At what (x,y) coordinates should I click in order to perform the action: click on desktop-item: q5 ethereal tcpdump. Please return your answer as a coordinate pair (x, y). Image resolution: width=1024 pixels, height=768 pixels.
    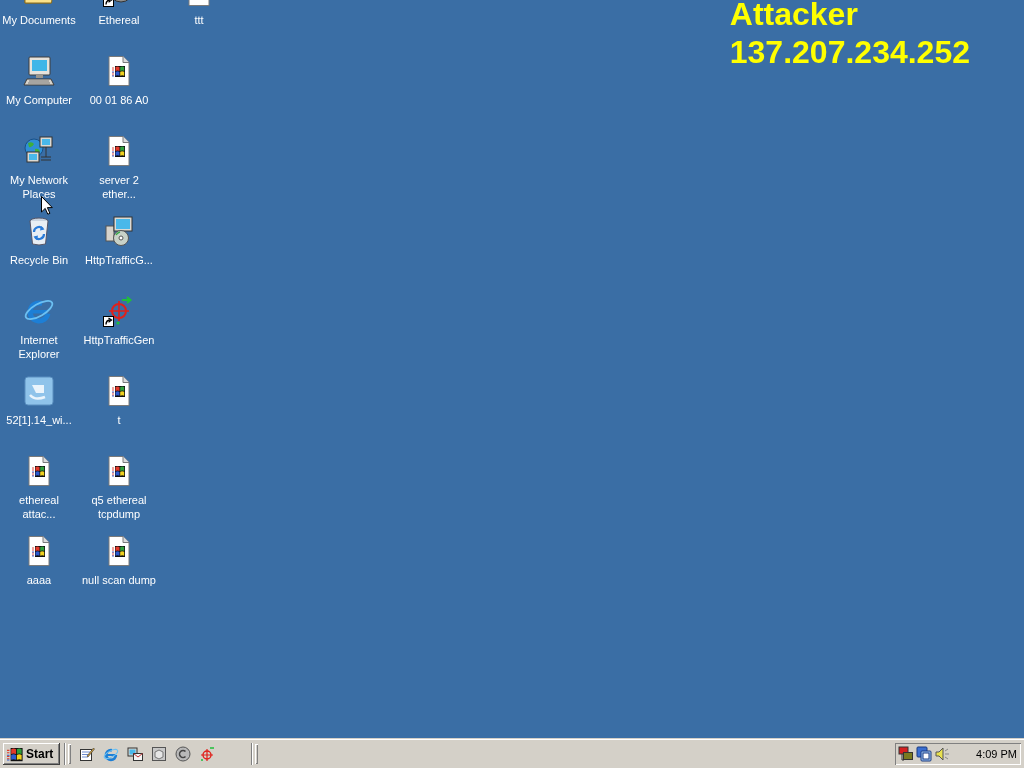
    Looking at the image, I should click on (119, 488).